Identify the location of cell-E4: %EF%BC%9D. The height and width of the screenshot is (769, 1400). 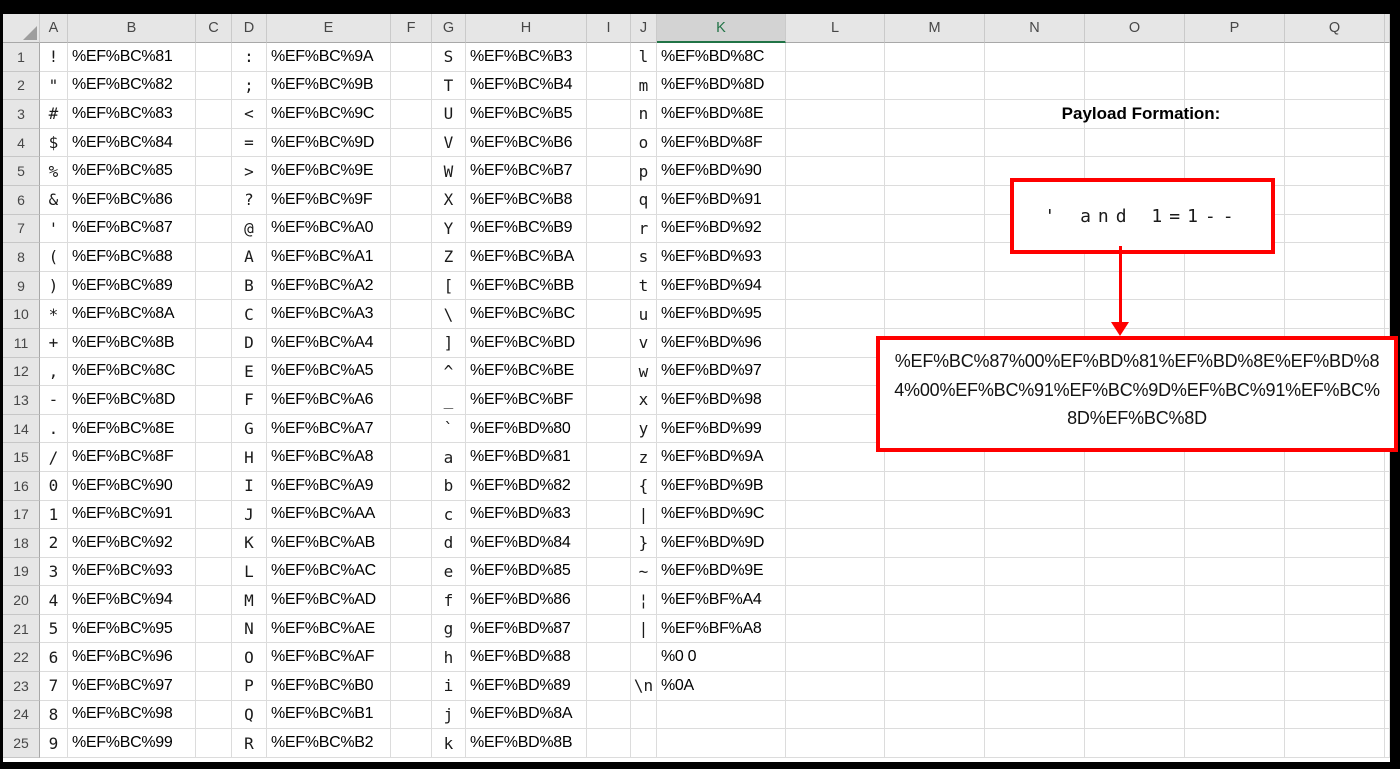
(329, 143).